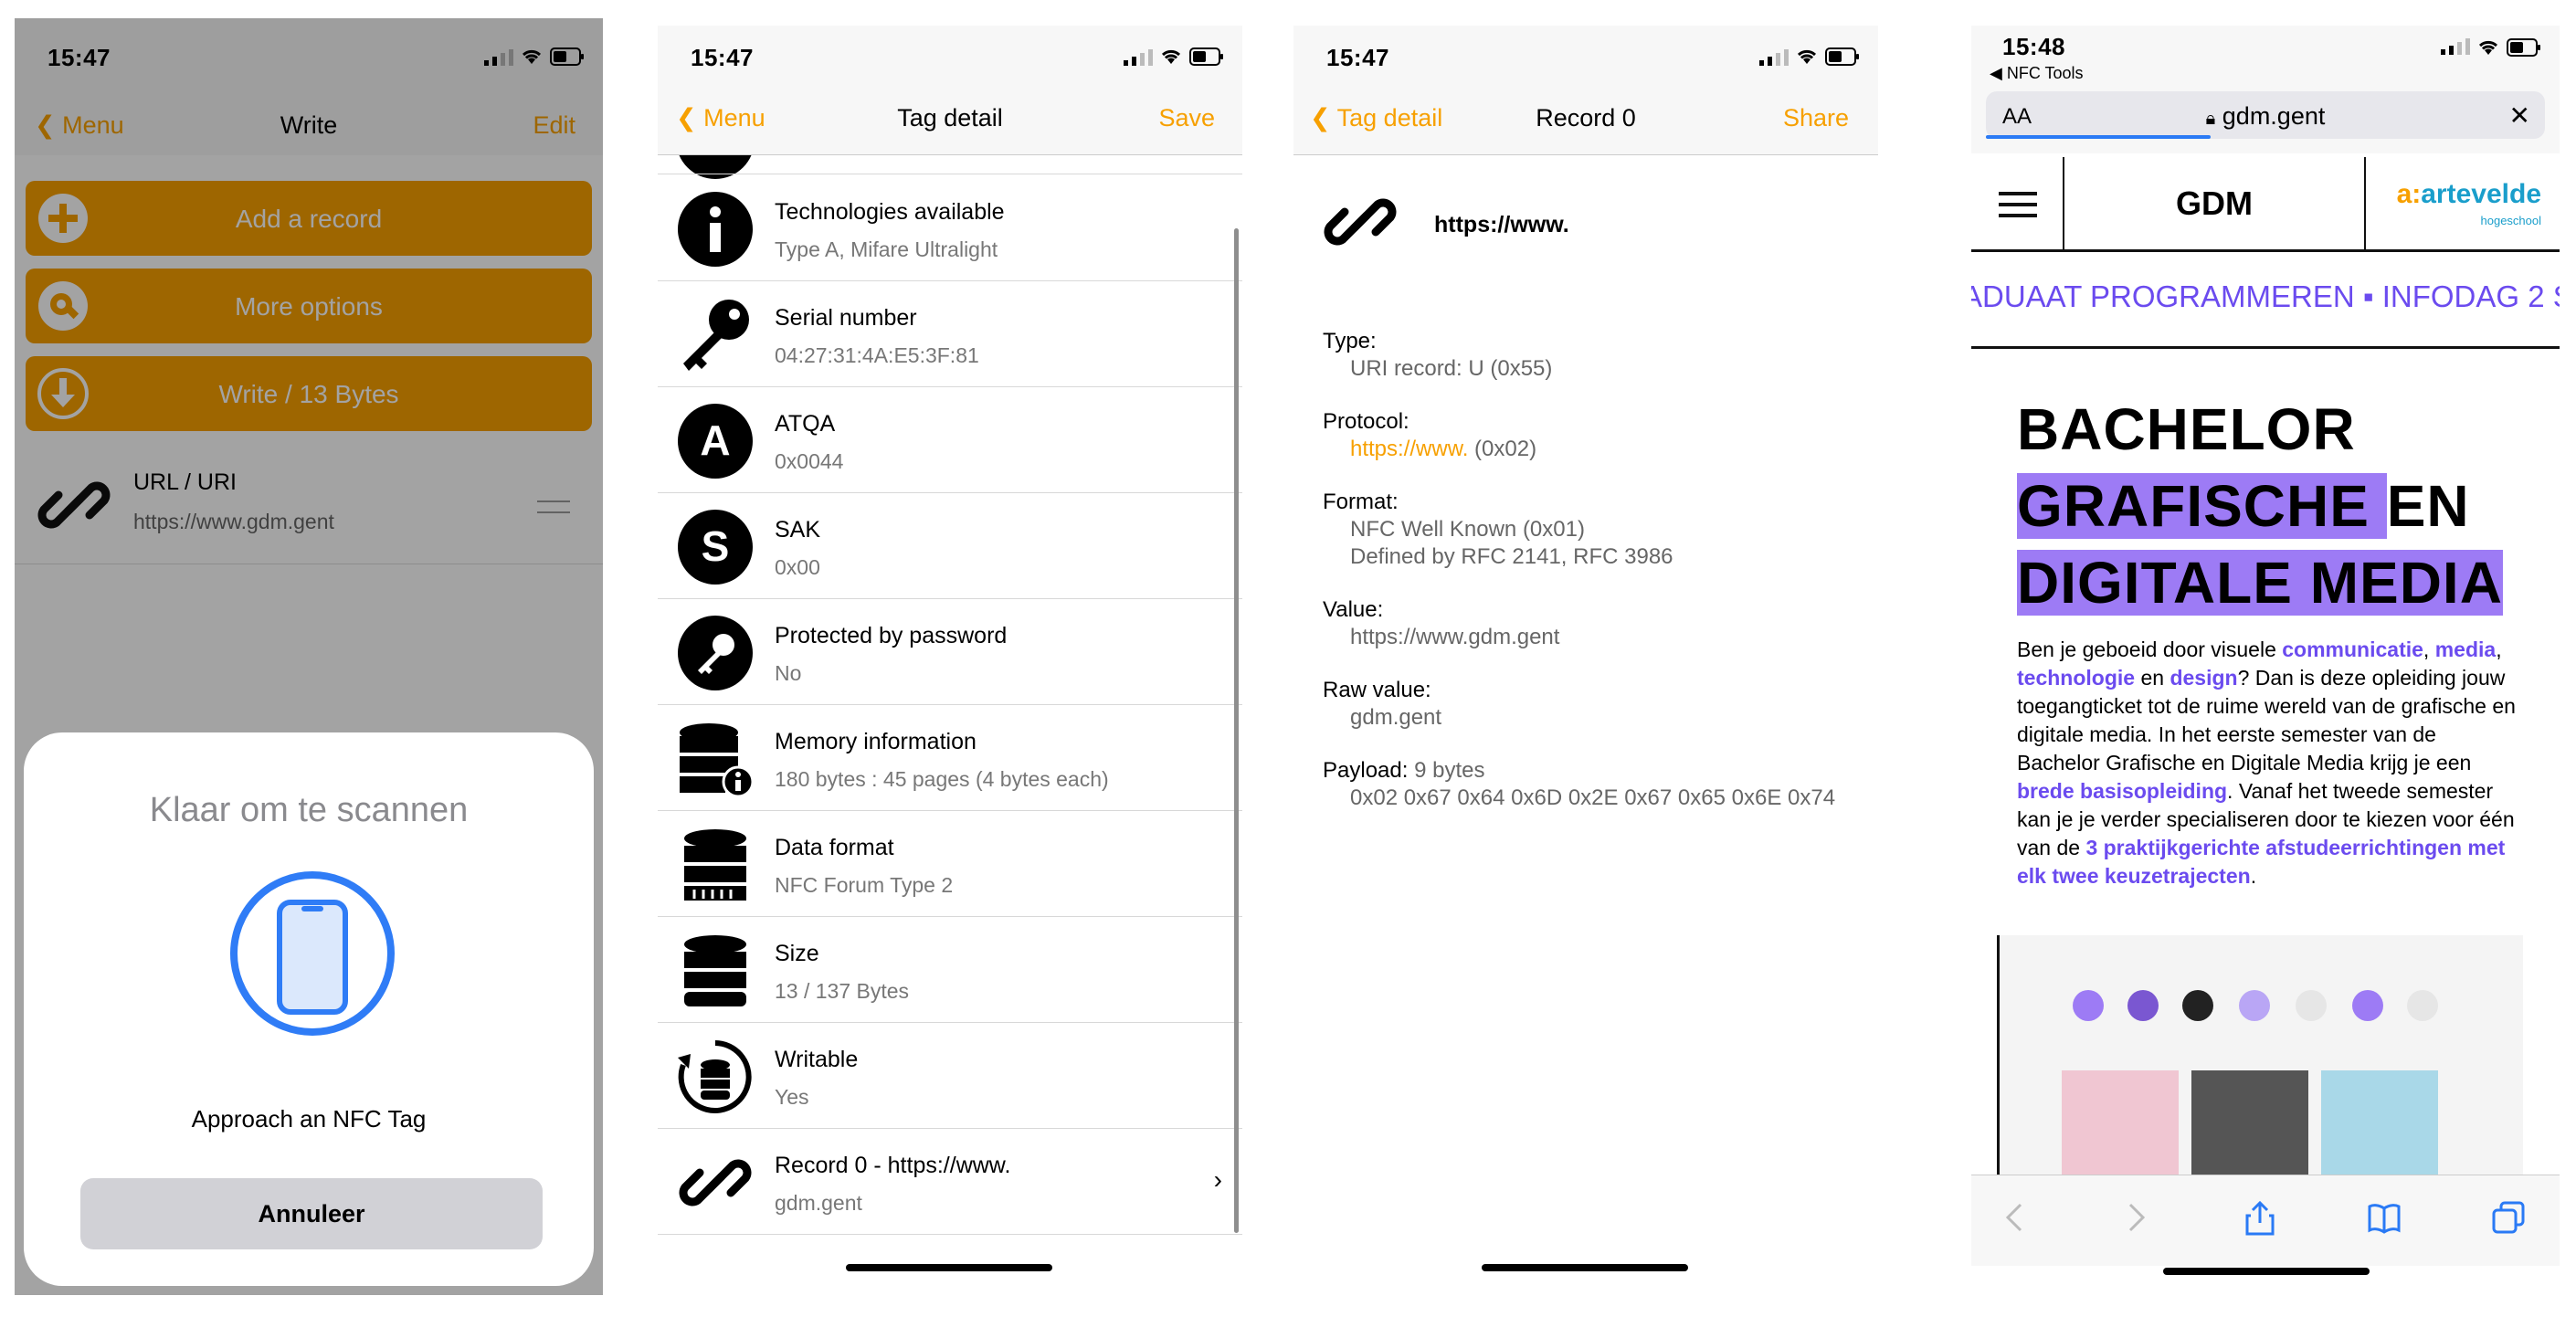 This screenshot has height=1317, width=2576. What do you see at coordinates (715, 440) in the screenshot?
I see `svg-text: A` at bounding box center [715, 440].